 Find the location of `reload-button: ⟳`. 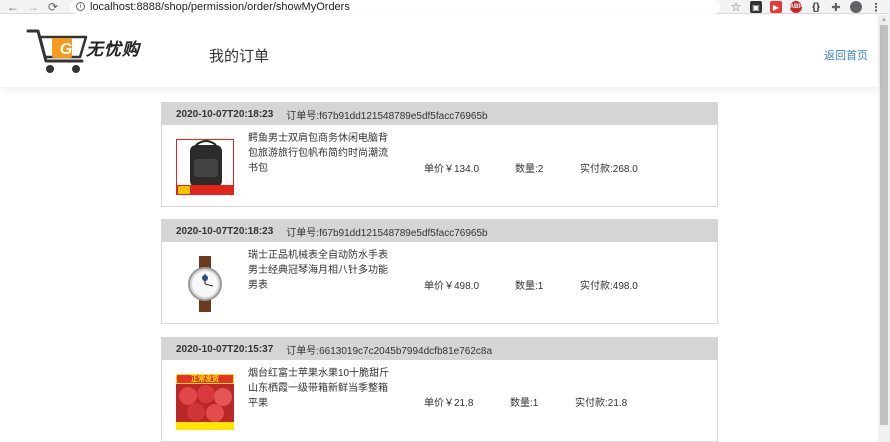

reload-button: ⟳ is located at coordinates (53, 7).